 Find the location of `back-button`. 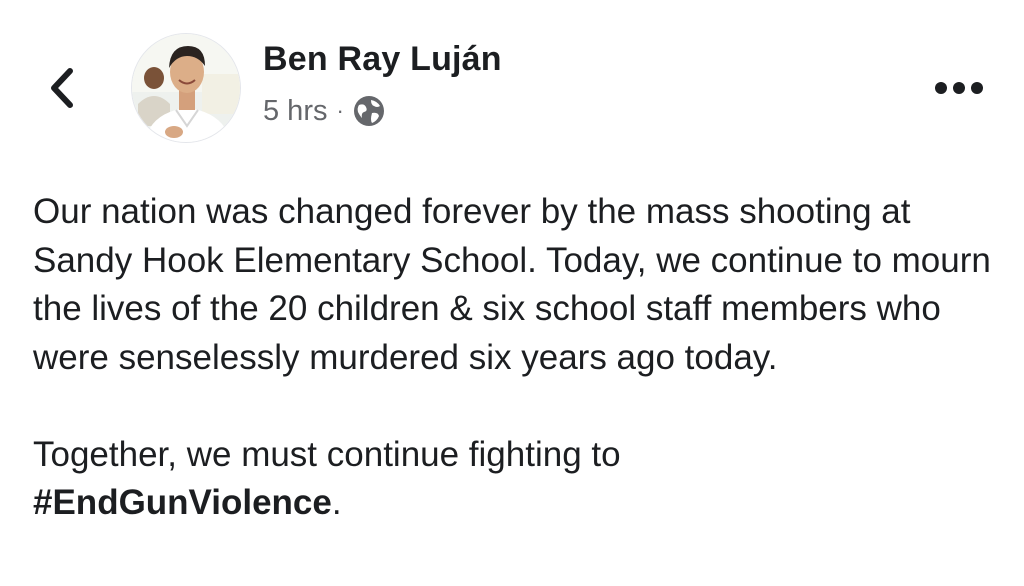

back-button is located at coordinates (62, 88).